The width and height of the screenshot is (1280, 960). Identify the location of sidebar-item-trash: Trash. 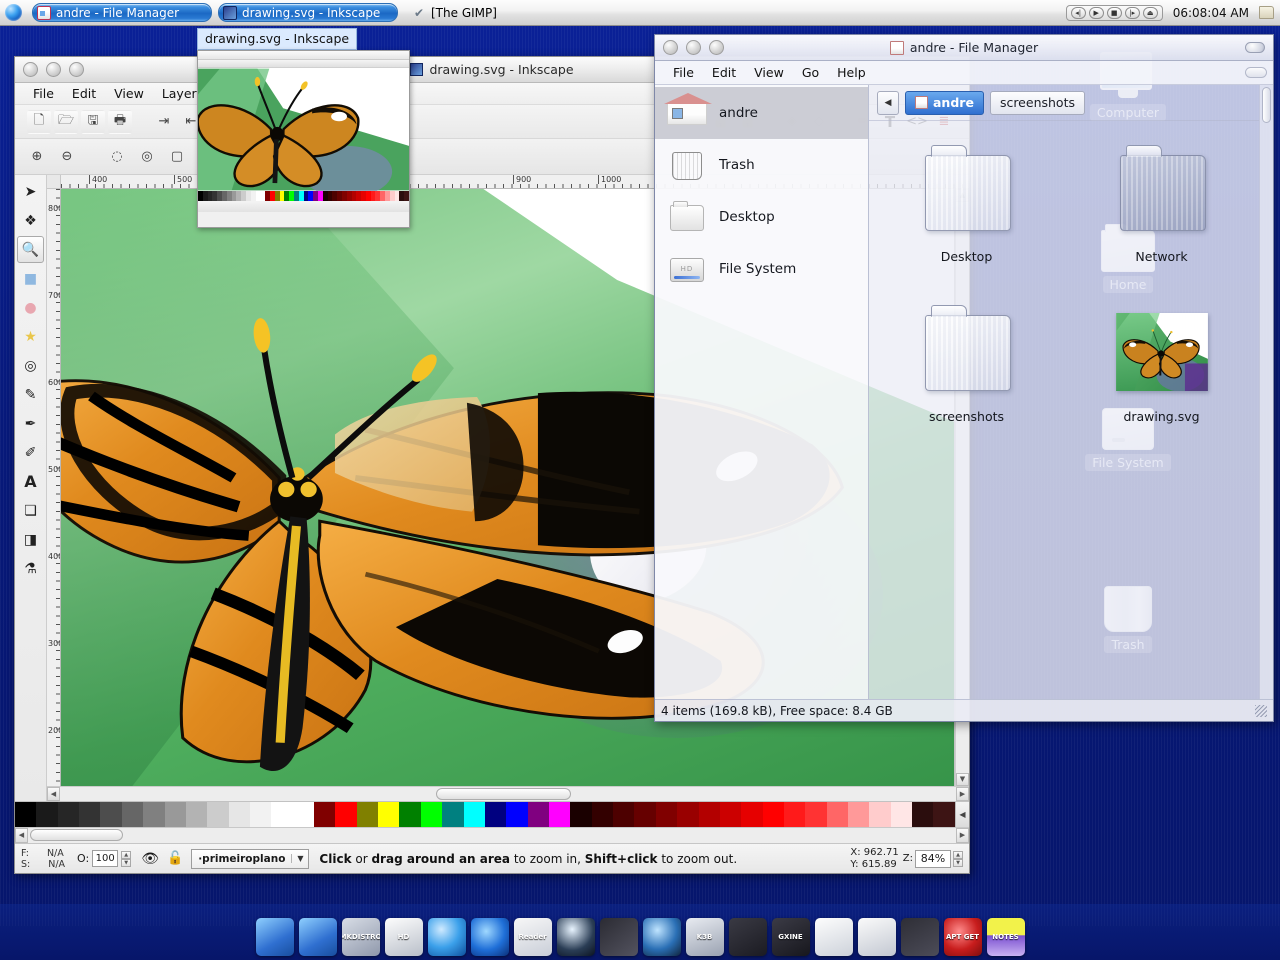
(761, 165).